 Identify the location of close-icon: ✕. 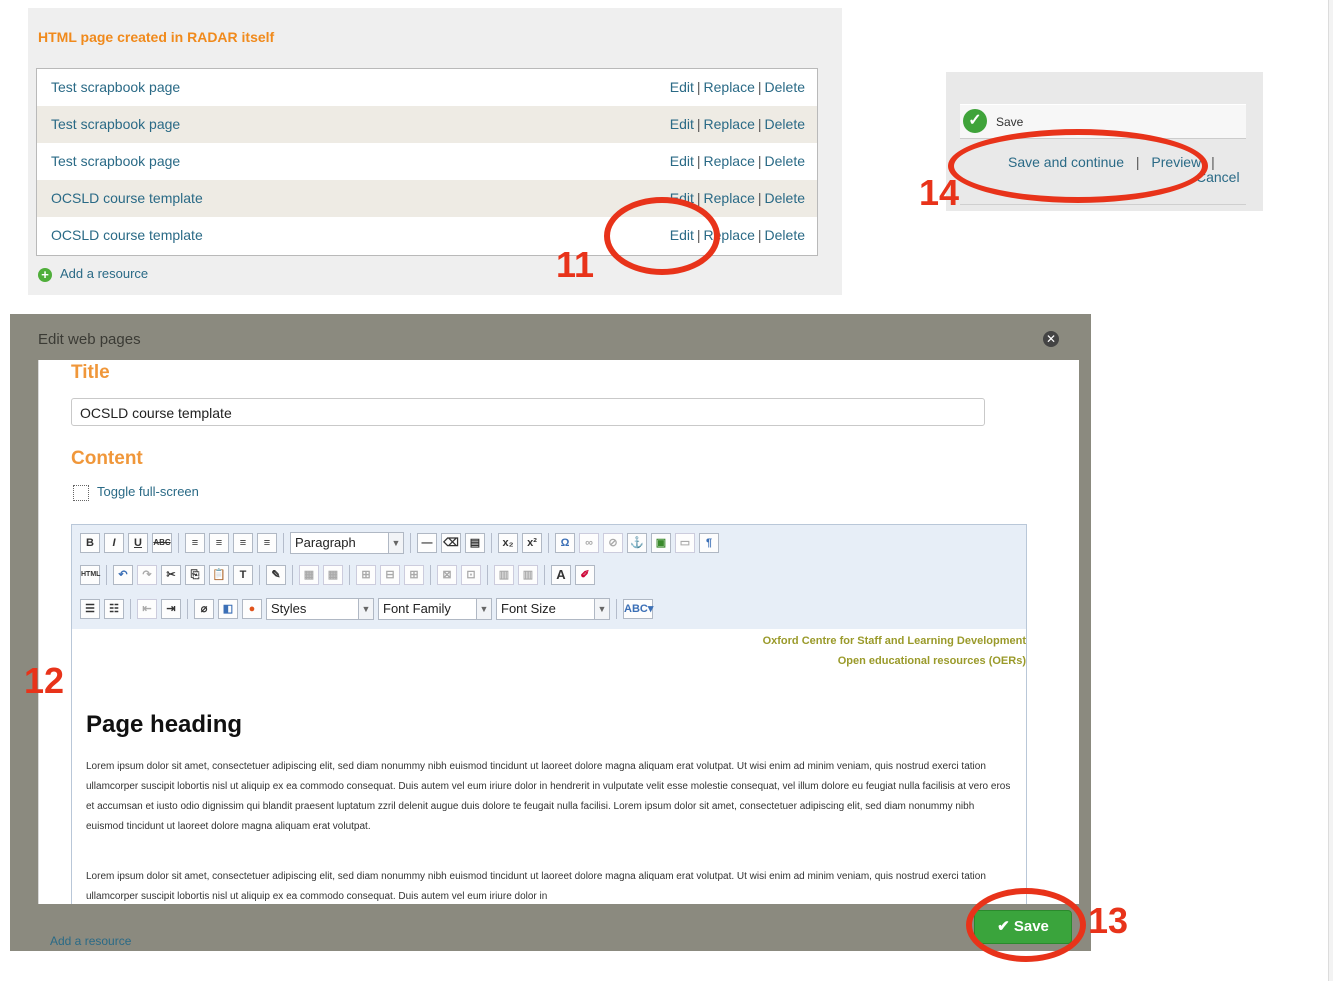
(1051, 339).